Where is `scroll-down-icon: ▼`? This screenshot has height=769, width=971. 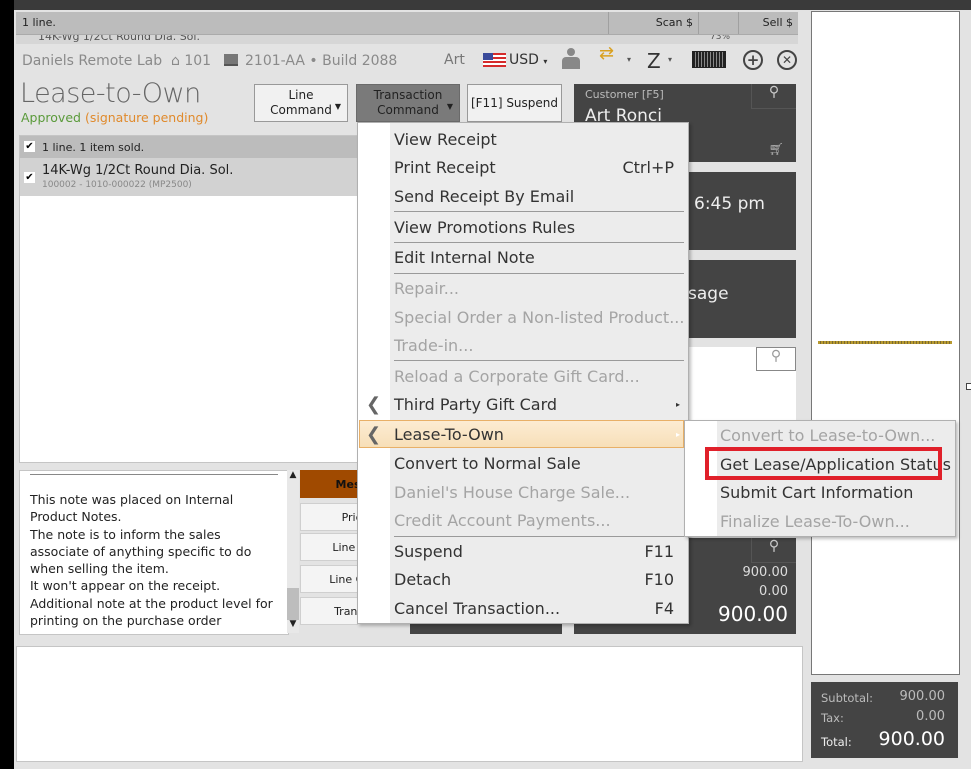
scroll-down-icon: ▼ is located at coordinates (293, 626).